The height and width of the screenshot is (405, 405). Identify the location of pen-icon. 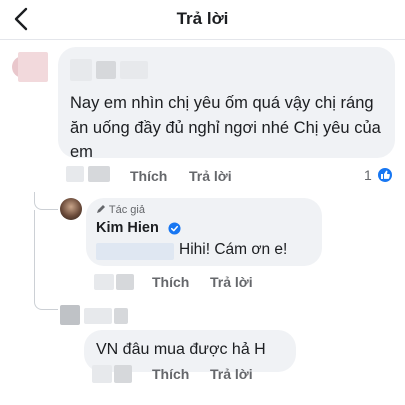
(101, 209).